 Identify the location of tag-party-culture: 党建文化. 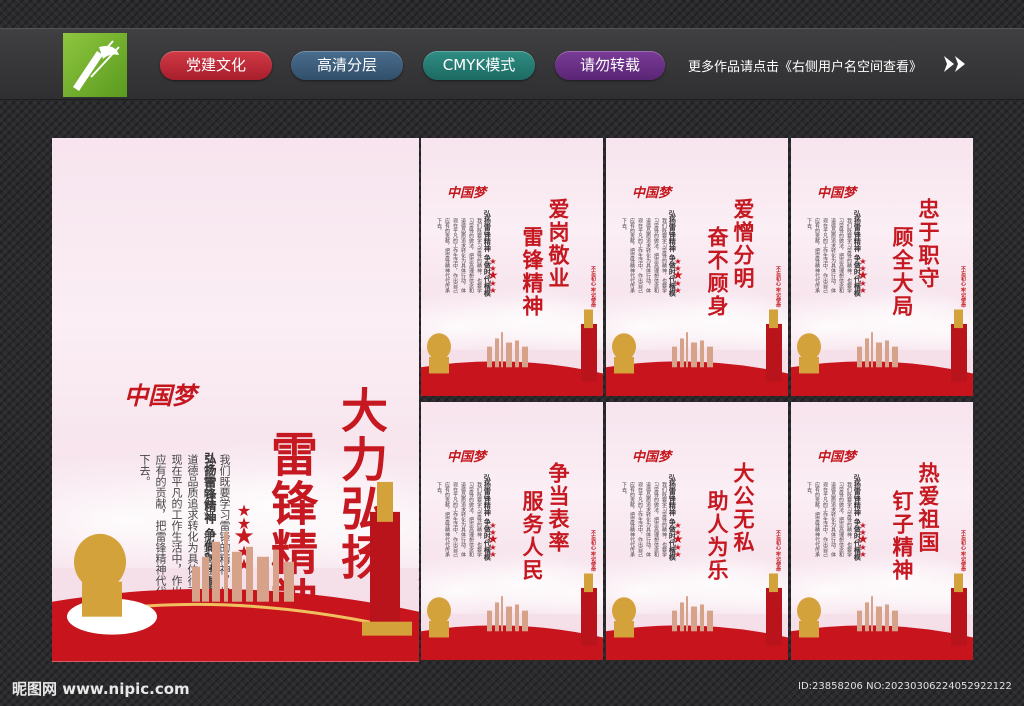
(216, 65).